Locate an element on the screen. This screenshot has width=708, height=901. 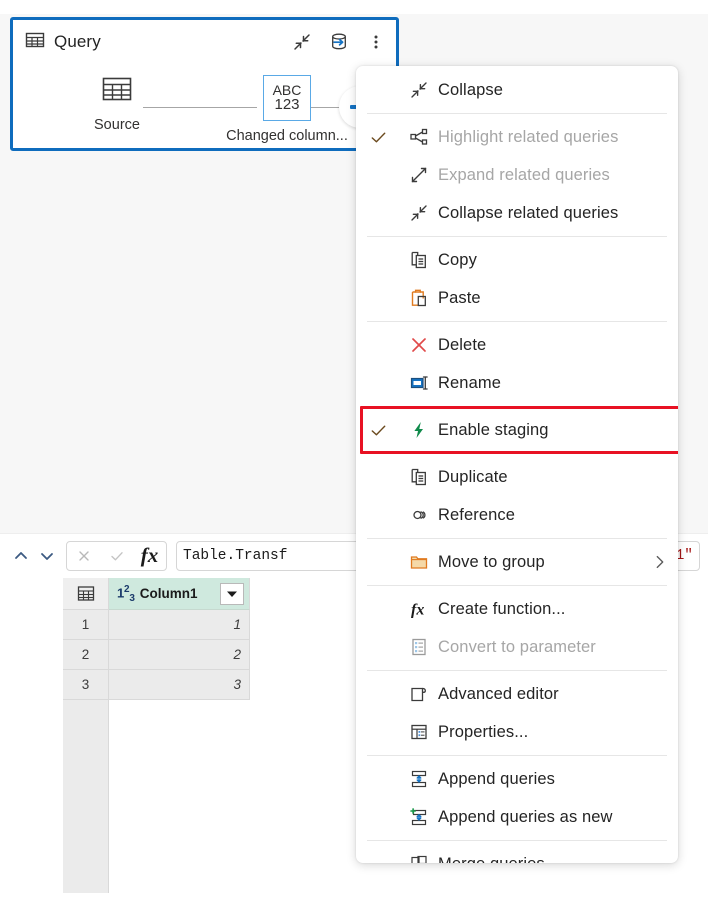
copy-icon is located at coordinates (419, 260).